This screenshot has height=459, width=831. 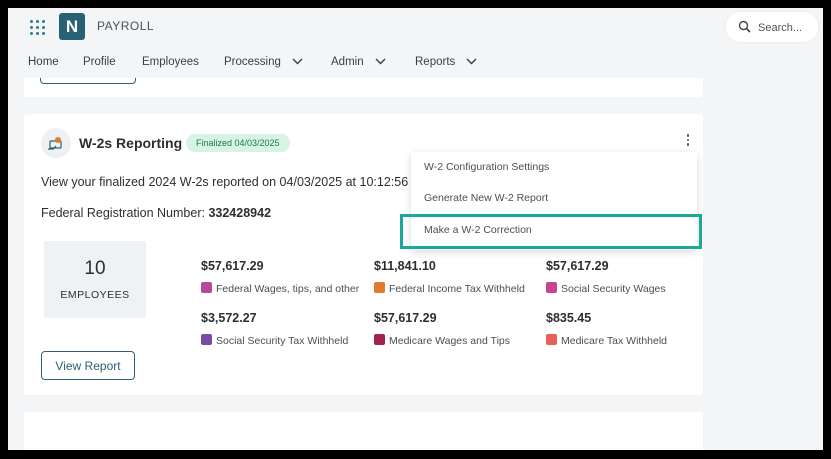 What do you see at coordinates (688, 141) in the screenshot?
I see `more-options-icon` at bounding box center [688, 141].